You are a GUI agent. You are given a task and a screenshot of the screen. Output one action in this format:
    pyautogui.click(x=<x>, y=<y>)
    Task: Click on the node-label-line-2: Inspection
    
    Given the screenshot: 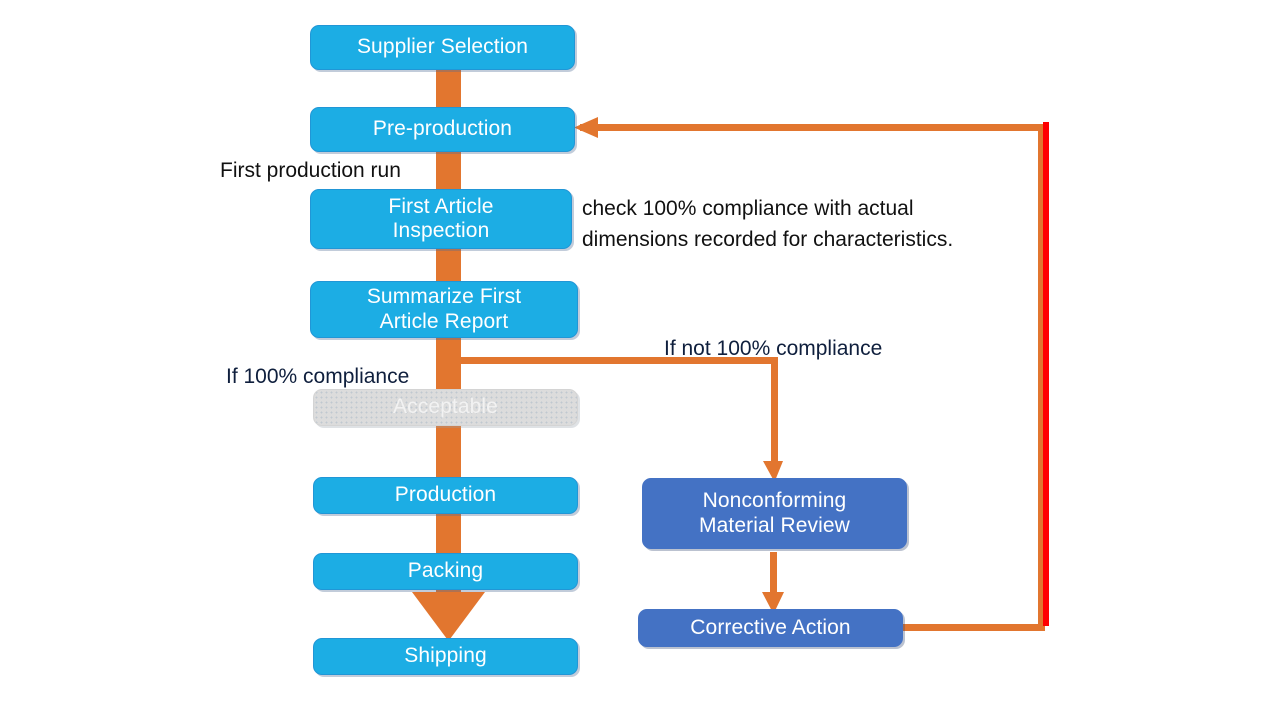 What is the action you would take?
    pyautogui.click(x=441, y=230)
    